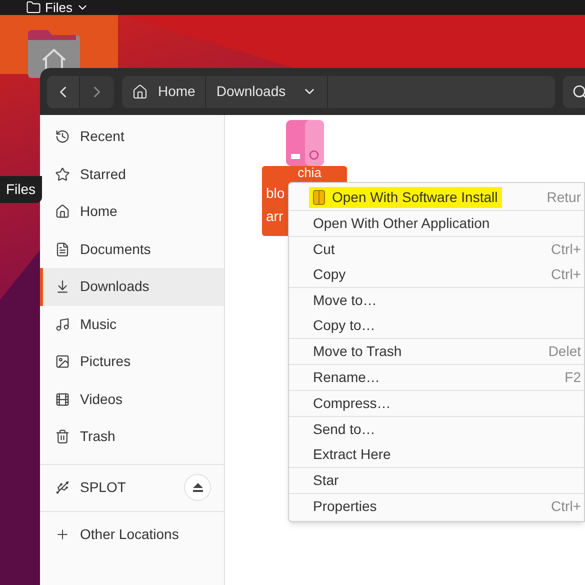 The width and height of the screenshot is (585, 585). What do you see at coordinates (565, 351) in the screenshot?
I see `shortcut-label: Delet` at bounding box center [565, 351].